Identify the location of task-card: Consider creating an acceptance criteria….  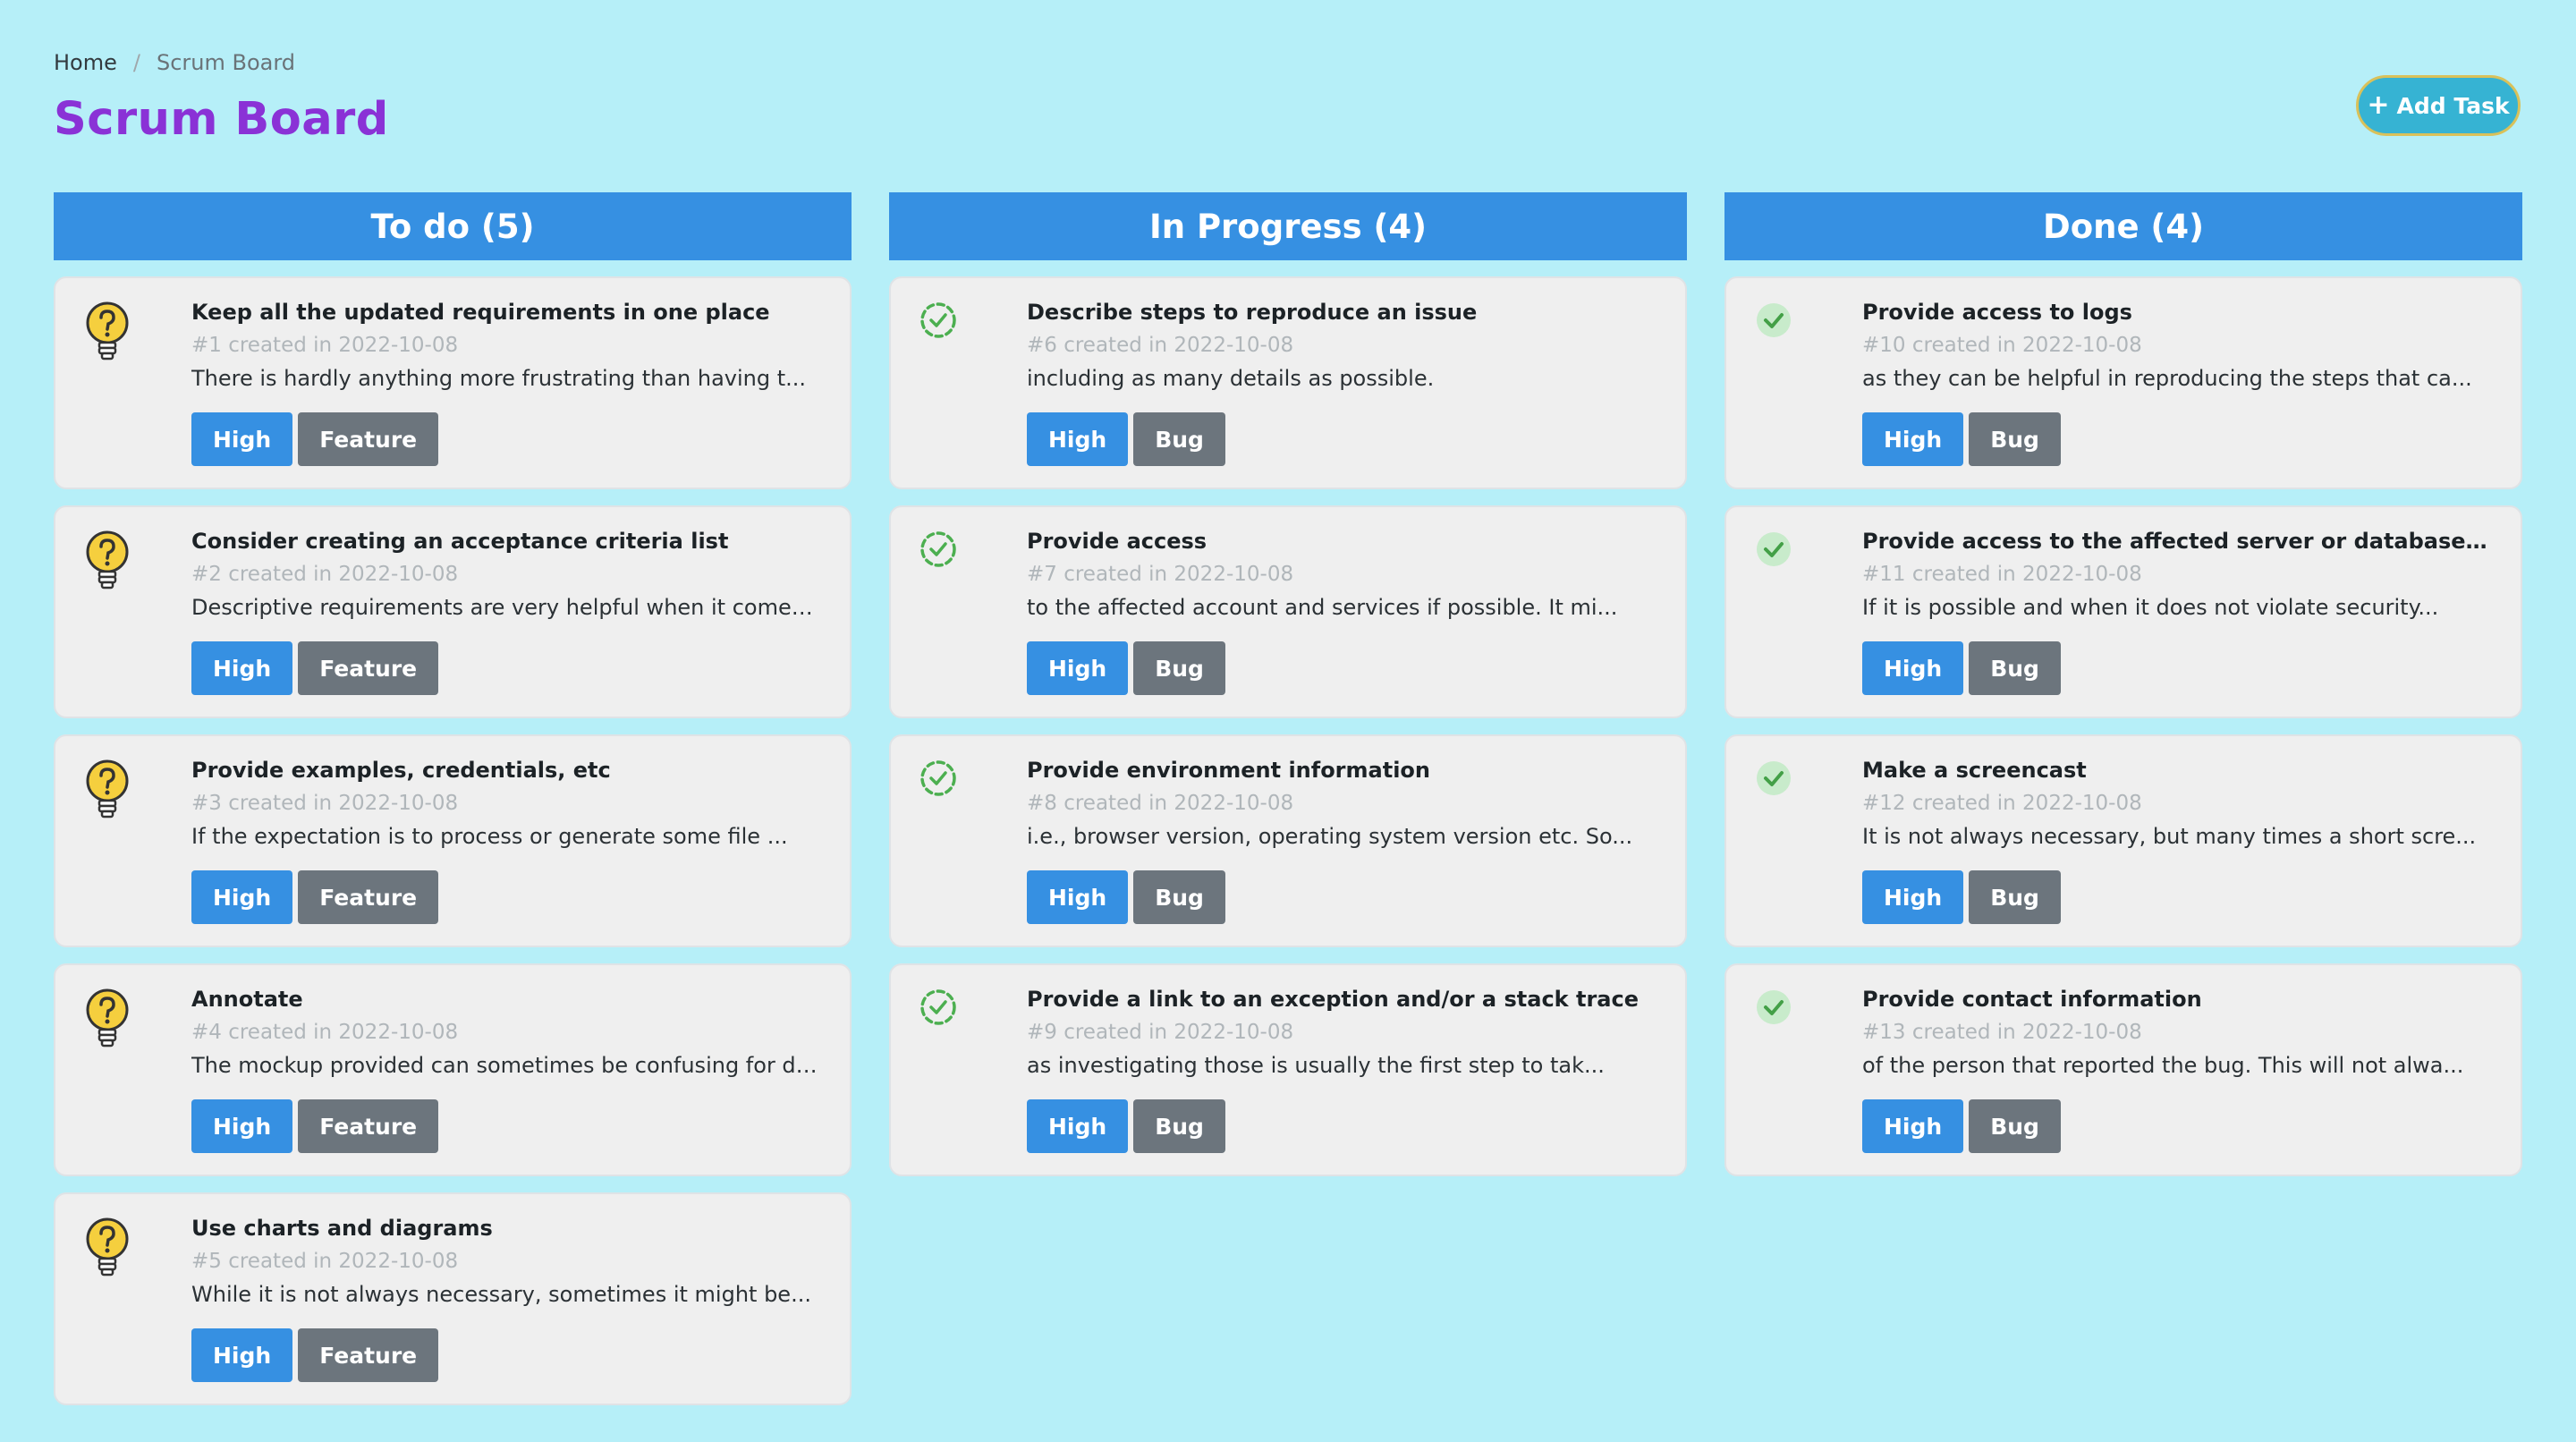
(453, 611).